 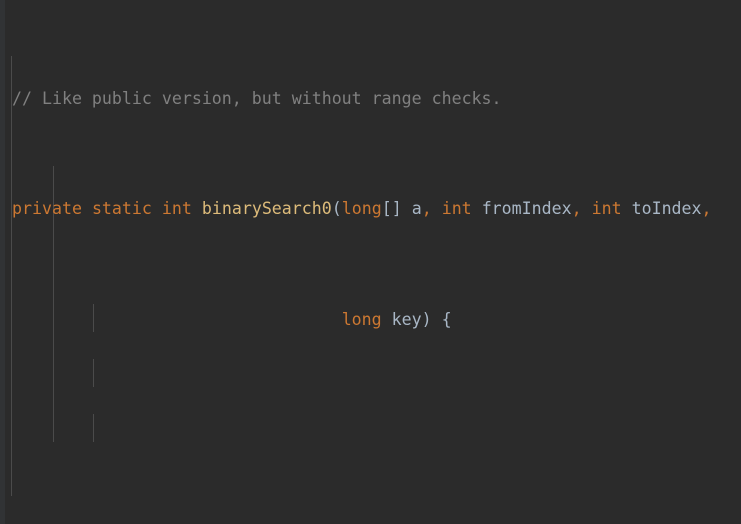 What do you see at coordinates (47, 209) in the screenshot?
I see `keyword-private: private` at bounding box center [47, 209].